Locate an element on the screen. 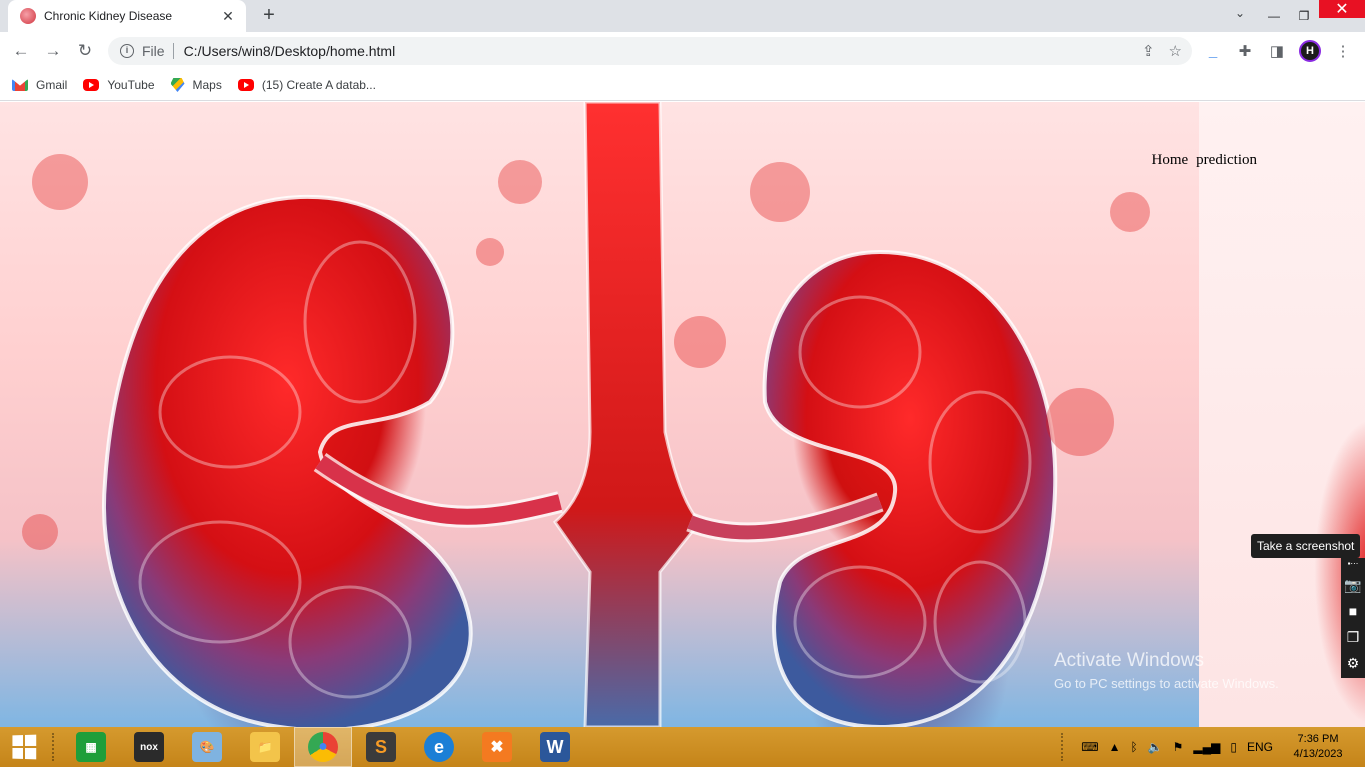 The height and width of the screenshot is (767, 1365). taskbar-app-store: ▦ is located at coordinates (91, 747).